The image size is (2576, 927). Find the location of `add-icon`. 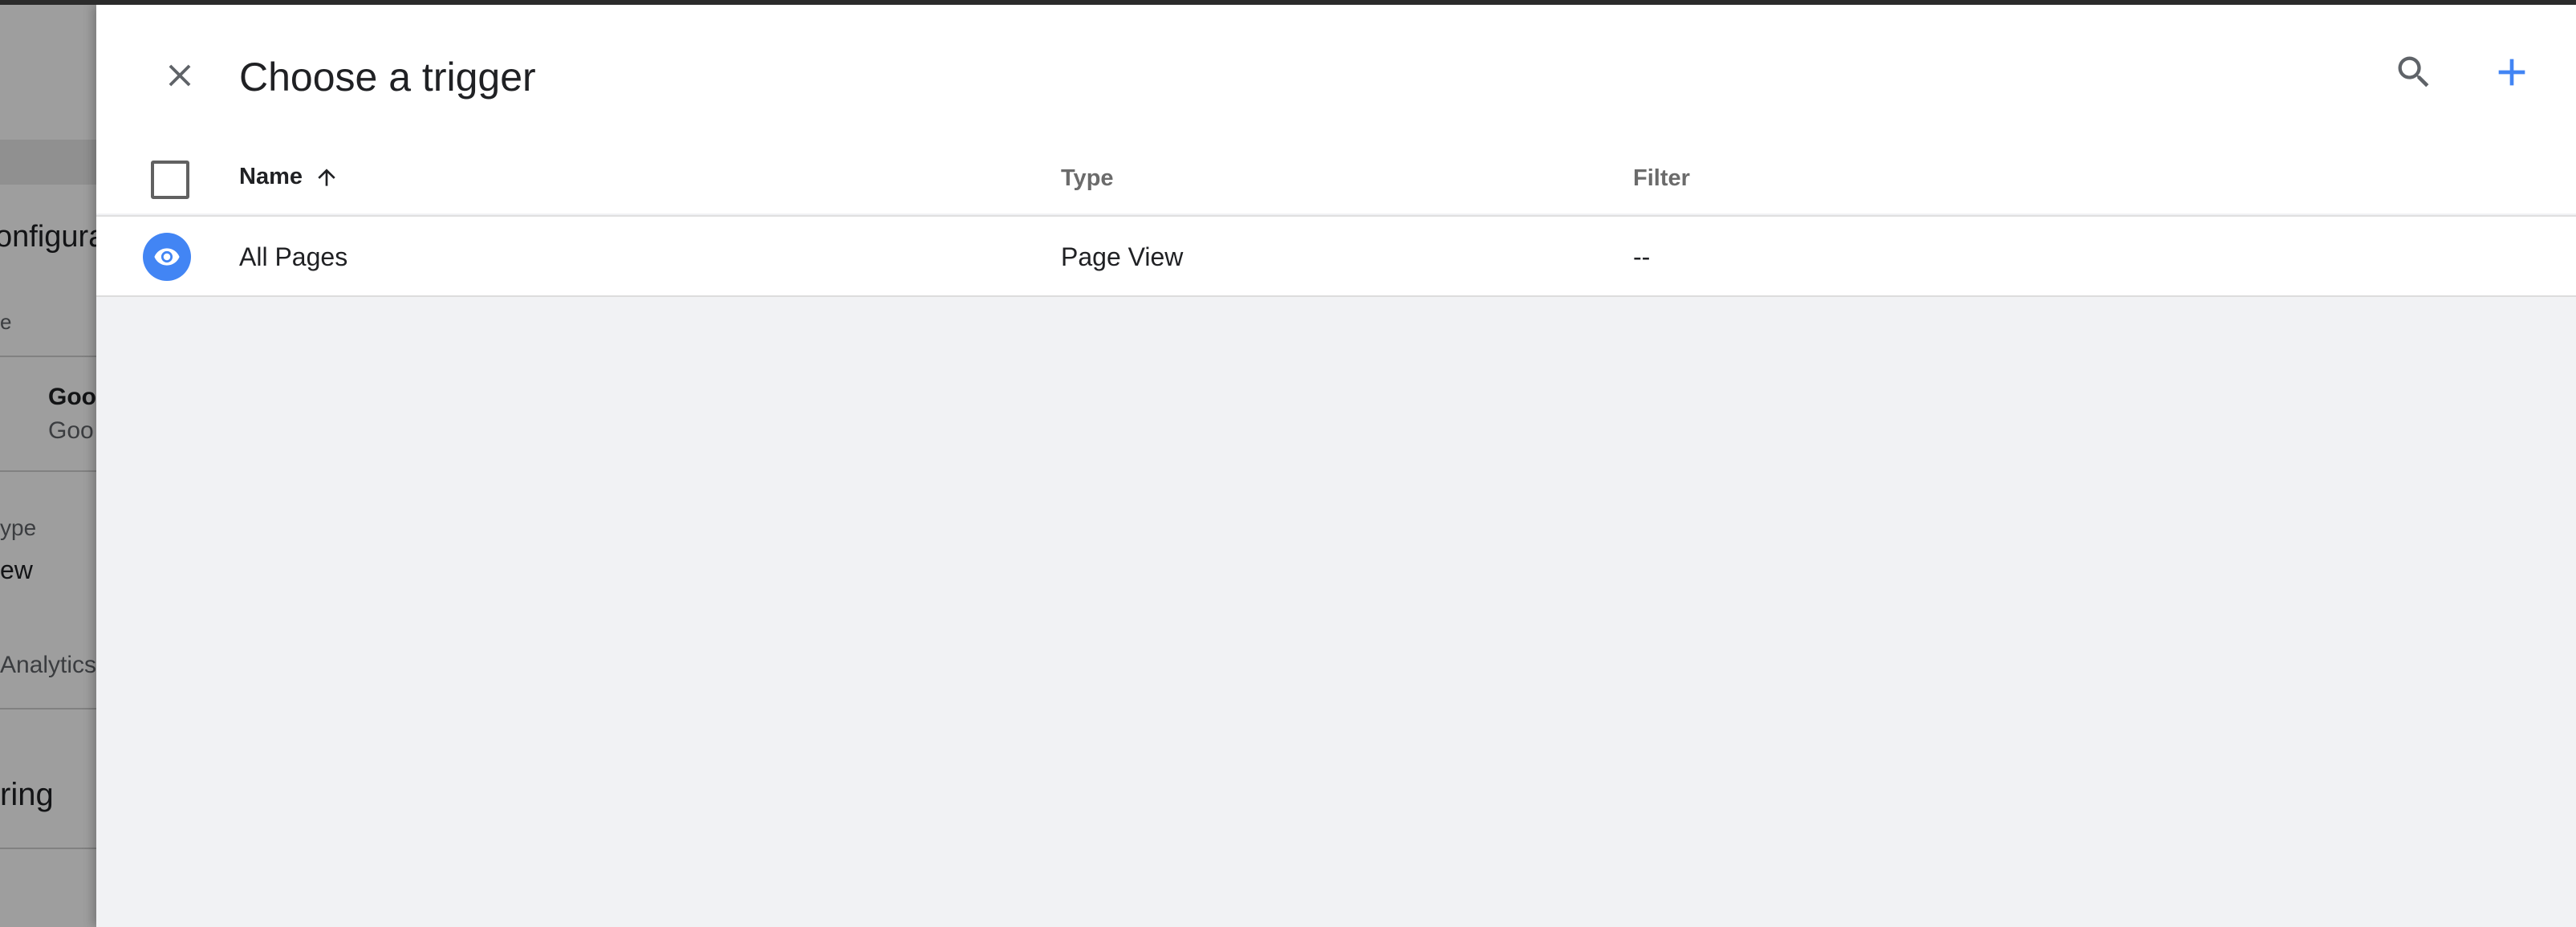

add-icon is located at coordinates (2511, 74).